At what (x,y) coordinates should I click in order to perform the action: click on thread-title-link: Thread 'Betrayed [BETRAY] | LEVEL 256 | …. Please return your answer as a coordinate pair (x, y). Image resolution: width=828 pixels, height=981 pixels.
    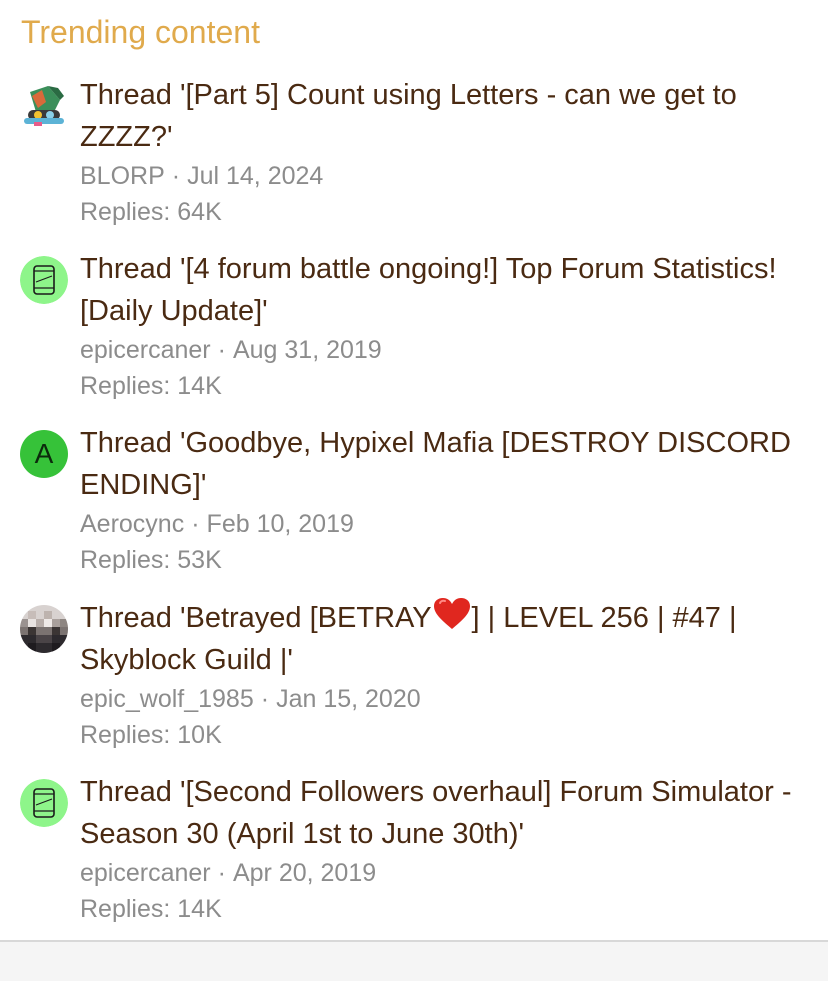
    Looking at the image, I should click on (445, 639).